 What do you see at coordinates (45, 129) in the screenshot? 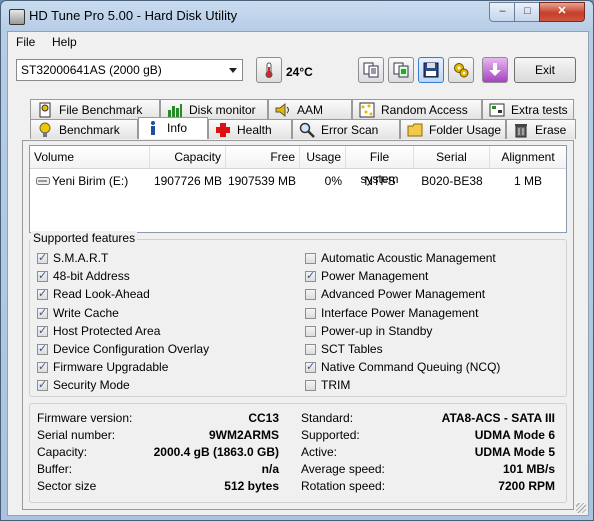
I see `benchmark-icon` at bounding box center [45, 129].